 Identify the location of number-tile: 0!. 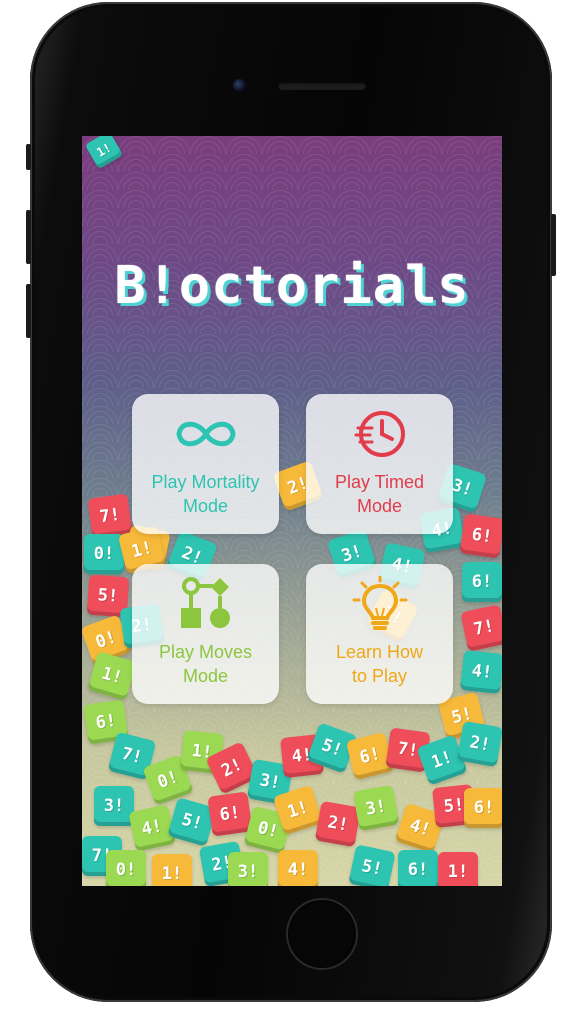
(126, 868).